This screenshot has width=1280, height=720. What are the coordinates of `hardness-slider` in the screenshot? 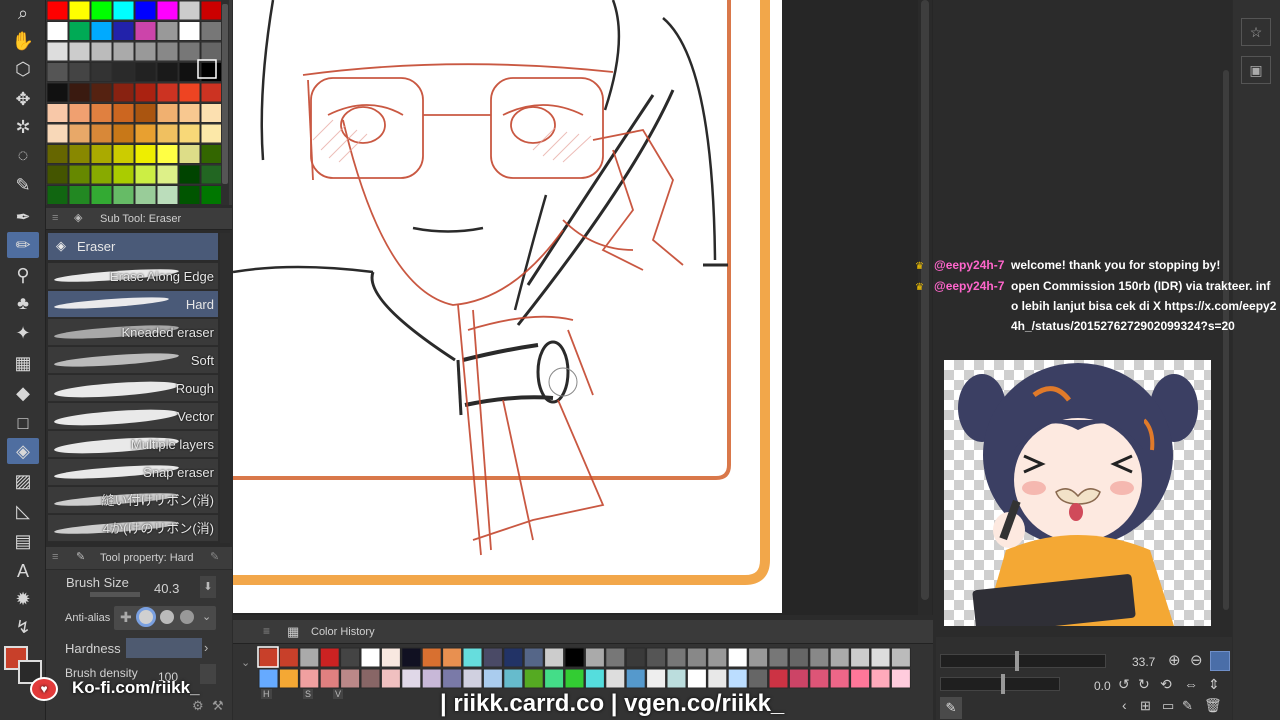 It's located at (164, 648).